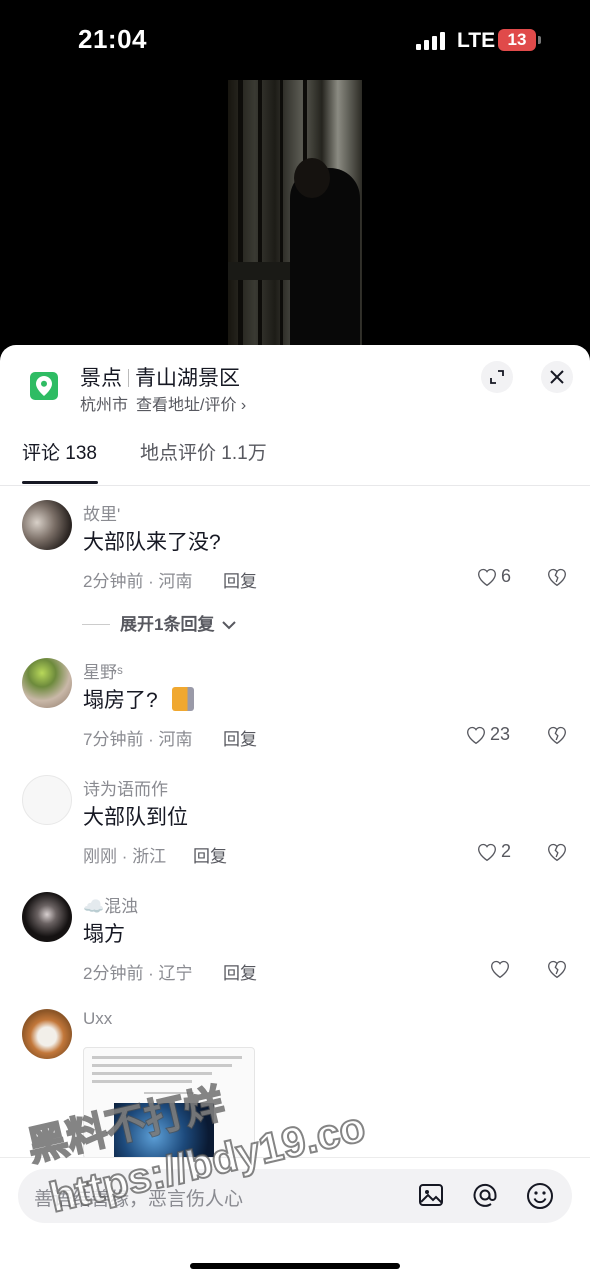  What do you see at coordinates (120, 700) in the screenshot?
I see `comment-text-content: 塌房了?` at bounding box center [120, 700].